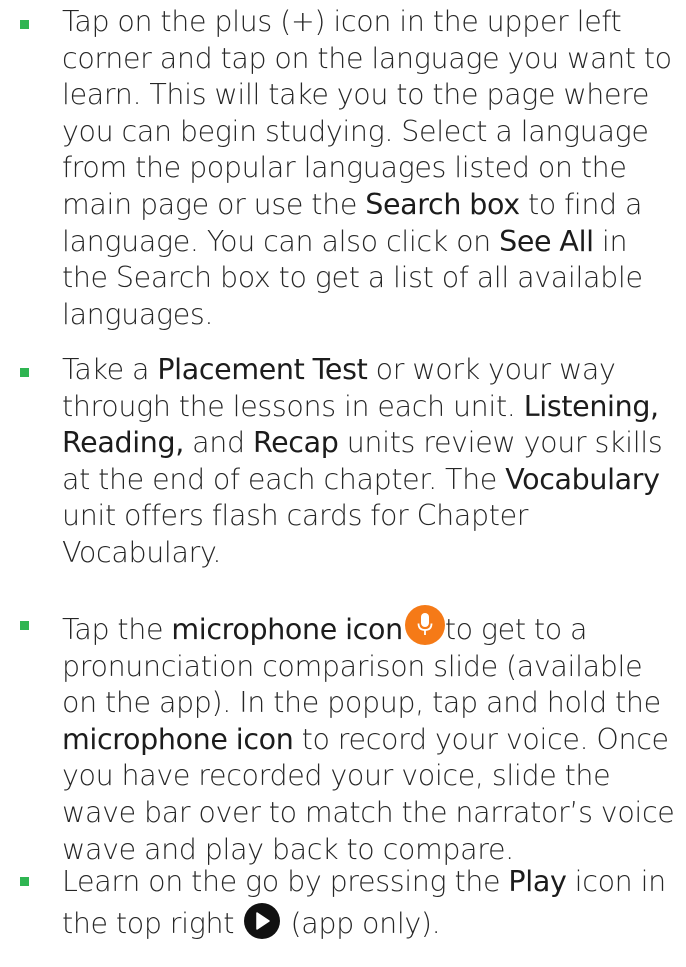 The height and width of the screenshot is (967, 686). Describe the element at coordinates (442, 204) in the screenshot. I see `search-box-term: Search box` at that location.